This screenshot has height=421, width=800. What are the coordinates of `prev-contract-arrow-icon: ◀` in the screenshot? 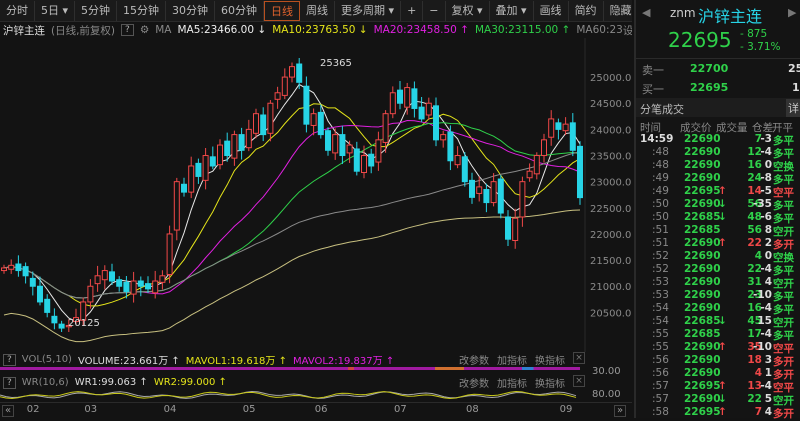 It's located at (646, 12).